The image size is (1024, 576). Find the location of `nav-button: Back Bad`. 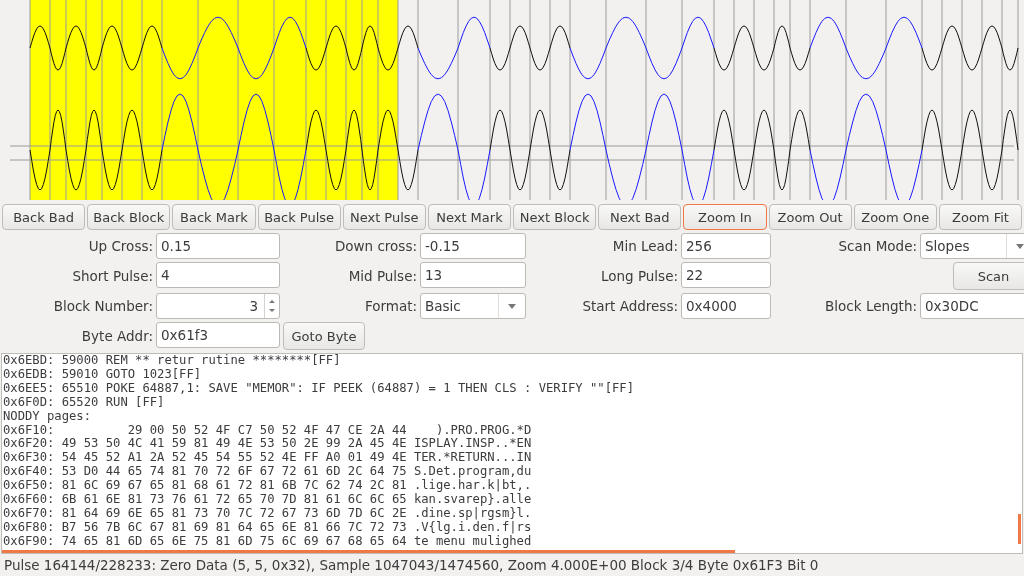

nav-button: Back Bad is located at coordinates (44, 217).